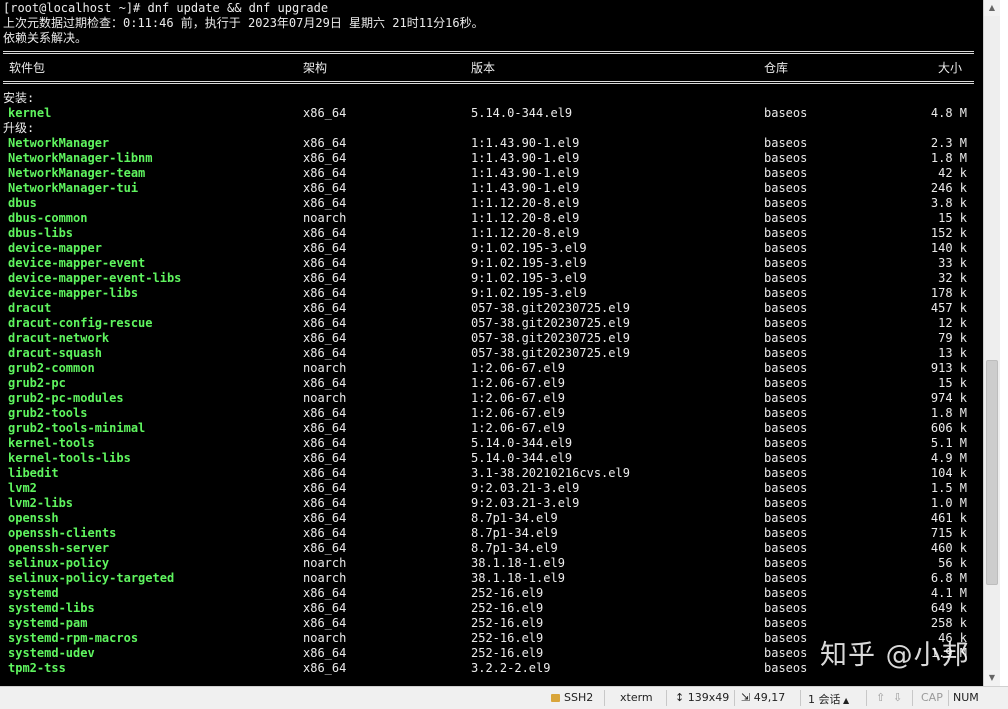  Describe the element at coordinates (948, 113) in the screenshot. I see `package-size: 4.8 M` at that location.